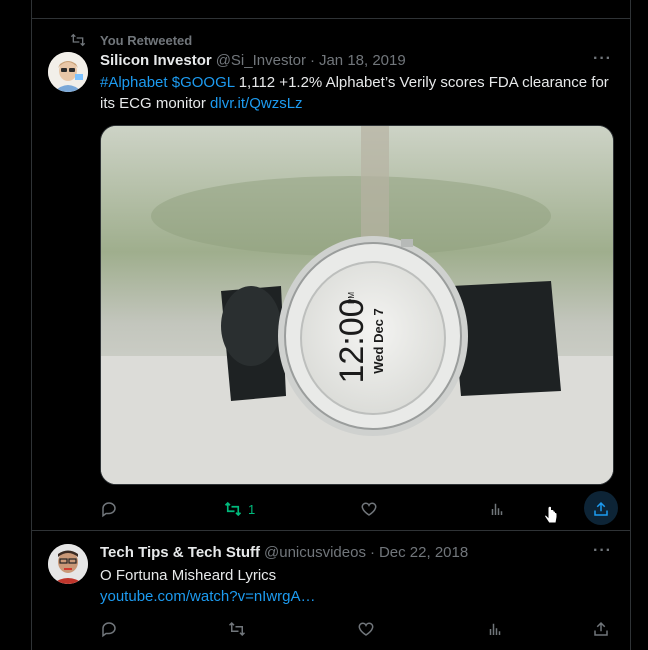  What do you see at coordinates (261, 60) in the screenshot?
I see `author-handle: @Si_Investor` at bounding box center [261, 60].